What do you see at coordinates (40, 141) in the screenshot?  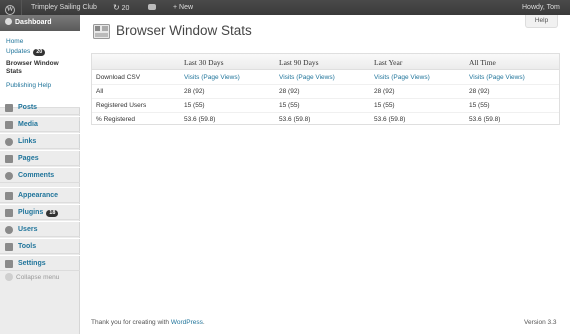 I see `menu-links: Links` at bounding box center [40, 141].